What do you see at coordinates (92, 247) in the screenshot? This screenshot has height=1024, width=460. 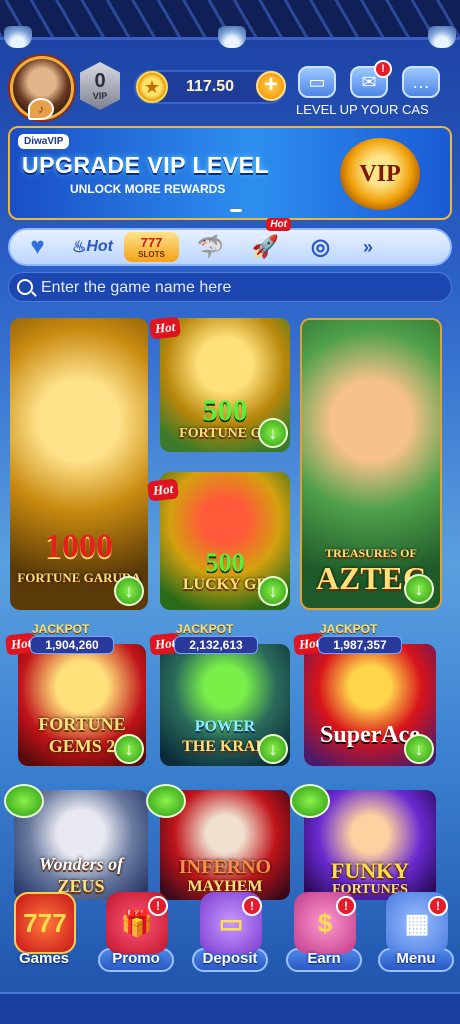 I see `tab-hot: ♨ Hot` at bounding box center [92, 247].